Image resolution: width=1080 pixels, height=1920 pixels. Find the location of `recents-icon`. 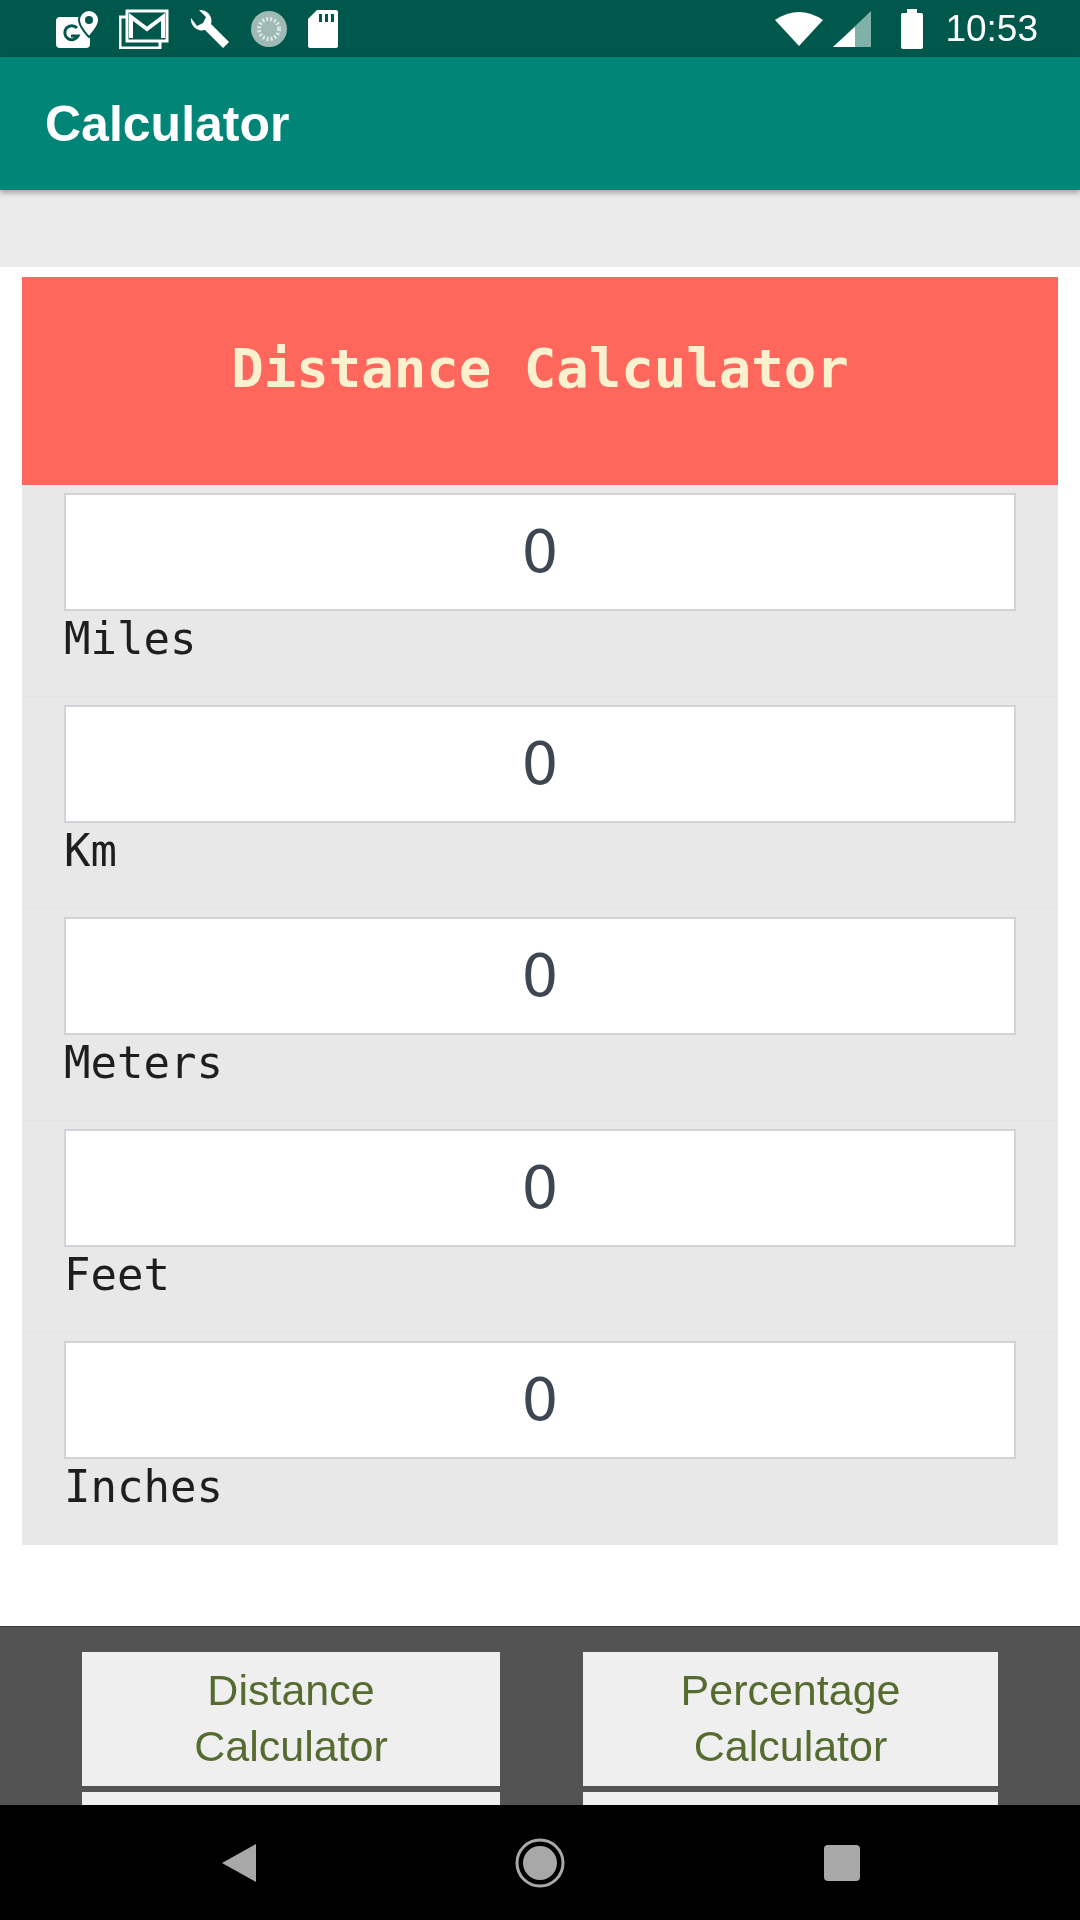

recents-icon is located at coordinates (842, 1862).